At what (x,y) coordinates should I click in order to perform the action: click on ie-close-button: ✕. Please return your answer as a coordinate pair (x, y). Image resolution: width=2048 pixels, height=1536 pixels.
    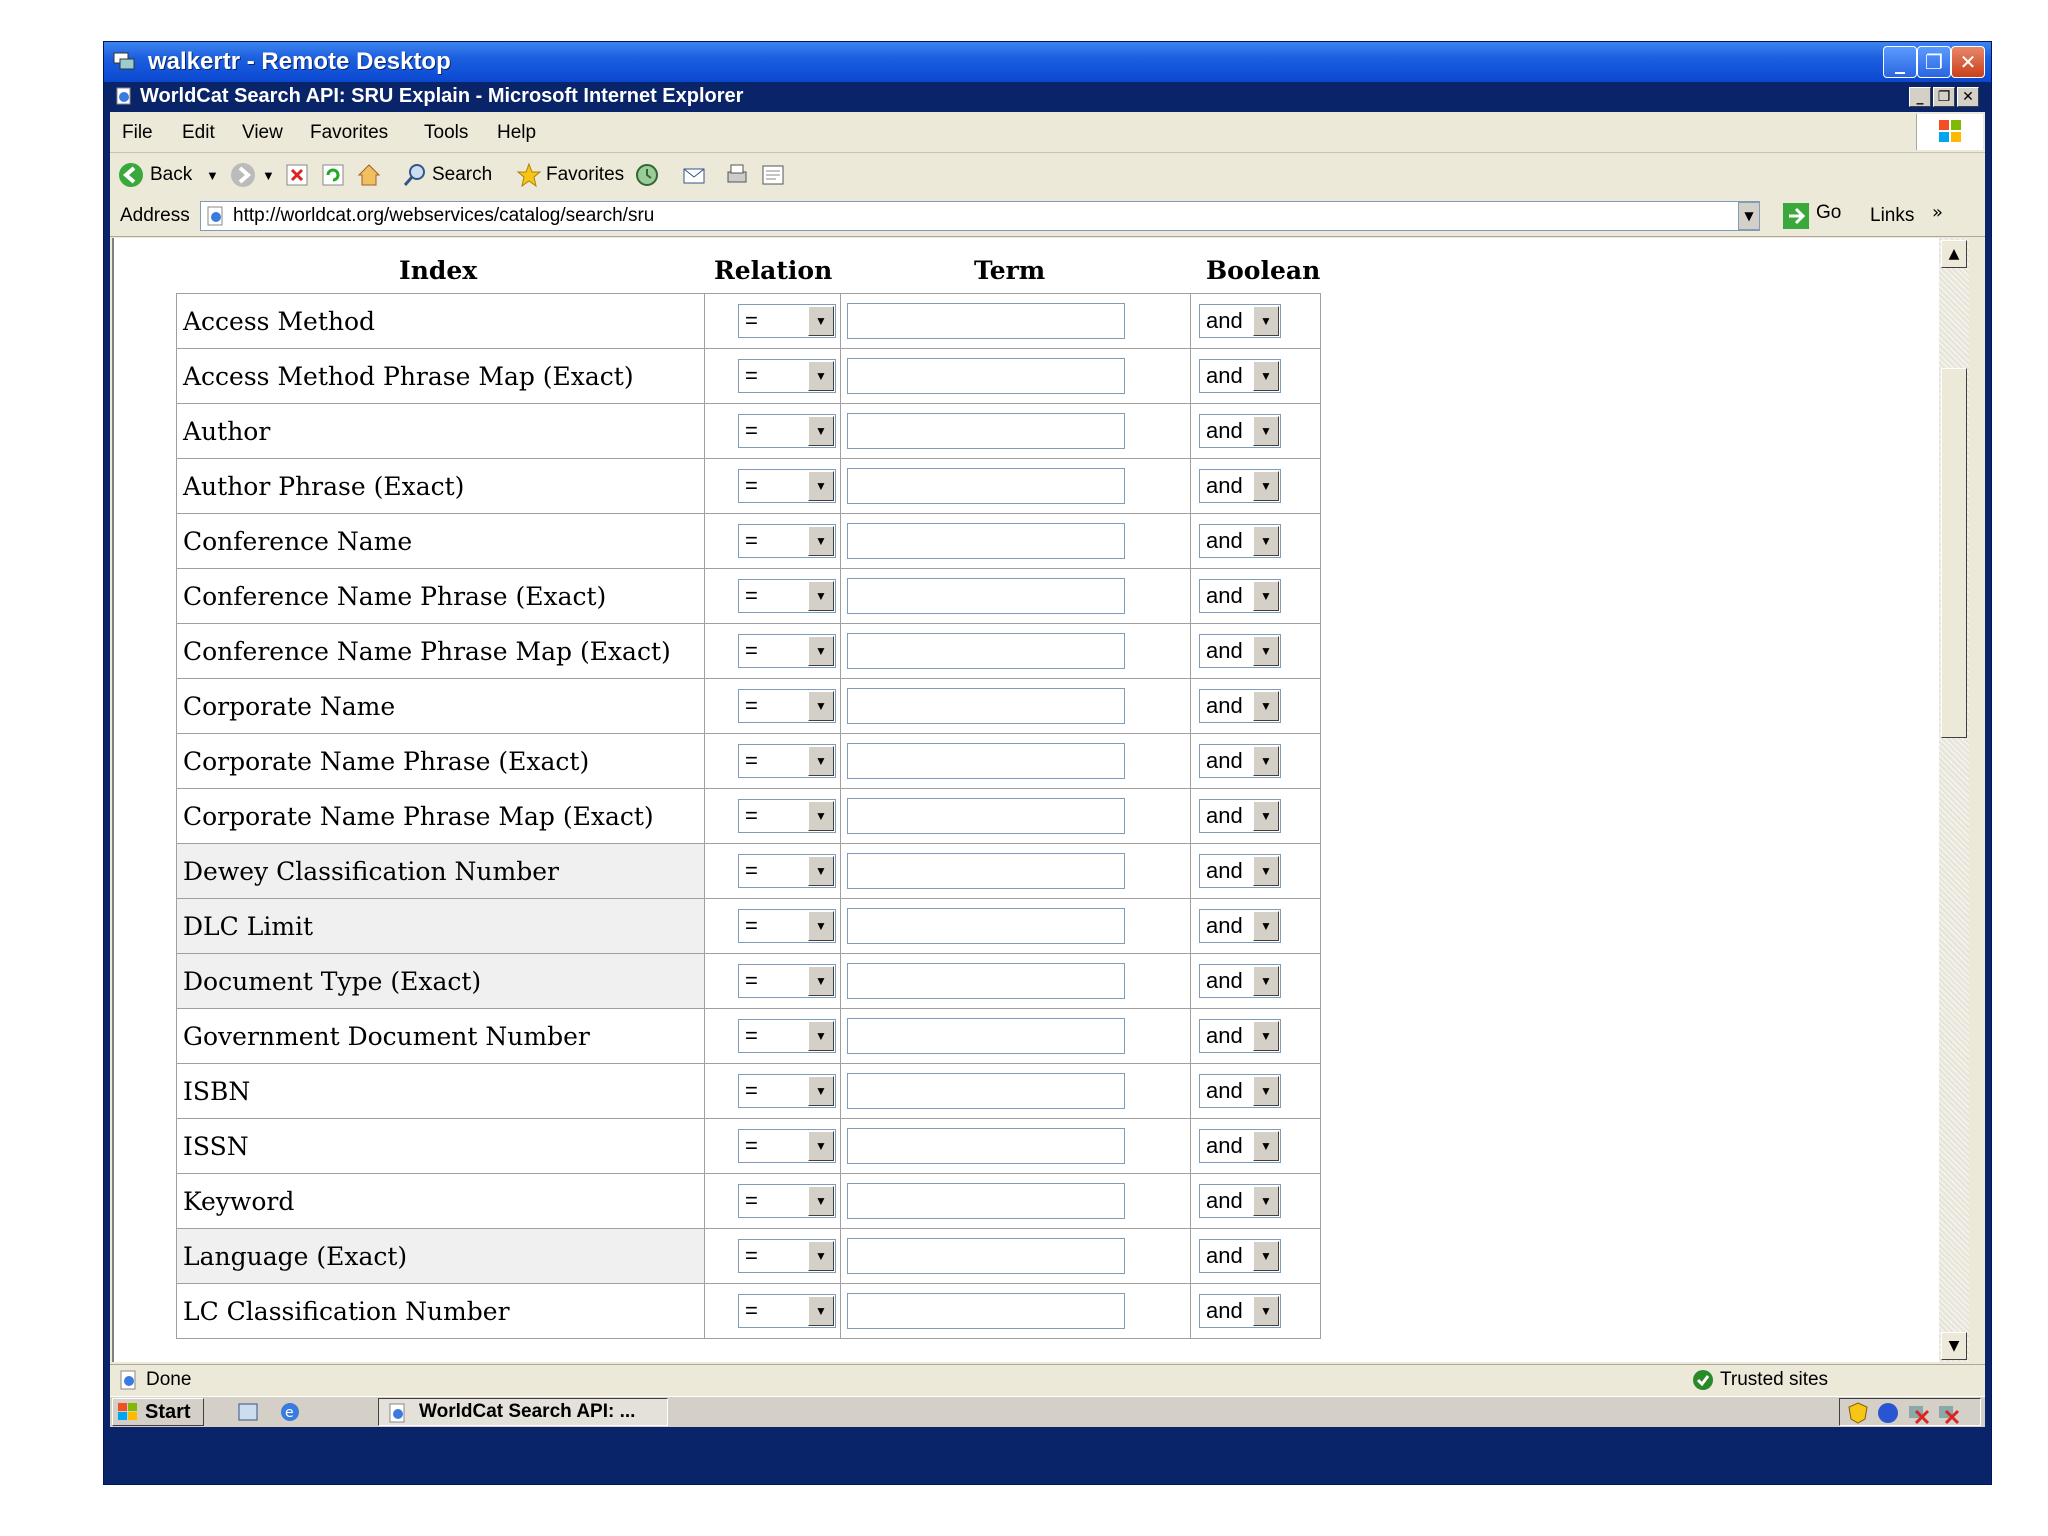
    Looking at the image, I should click on (1968, 97).